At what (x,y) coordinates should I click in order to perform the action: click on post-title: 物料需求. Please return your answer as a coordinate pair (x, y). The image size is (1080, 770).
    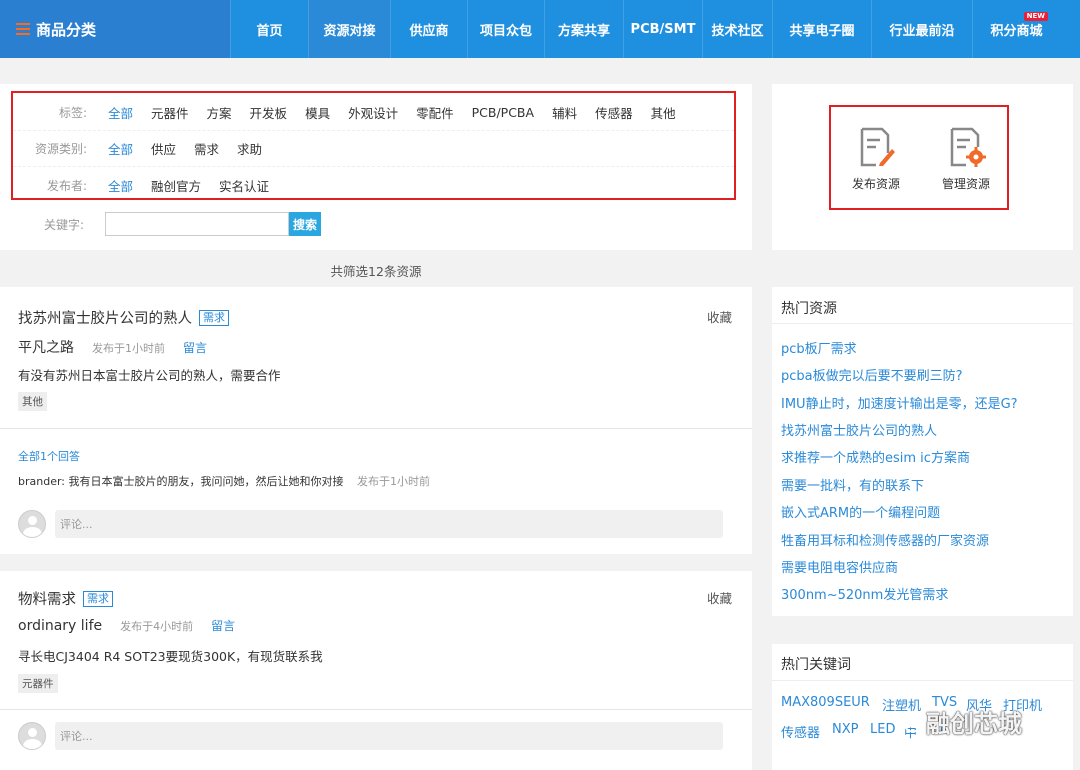
    Looking at the image, I should click on (47, 598).